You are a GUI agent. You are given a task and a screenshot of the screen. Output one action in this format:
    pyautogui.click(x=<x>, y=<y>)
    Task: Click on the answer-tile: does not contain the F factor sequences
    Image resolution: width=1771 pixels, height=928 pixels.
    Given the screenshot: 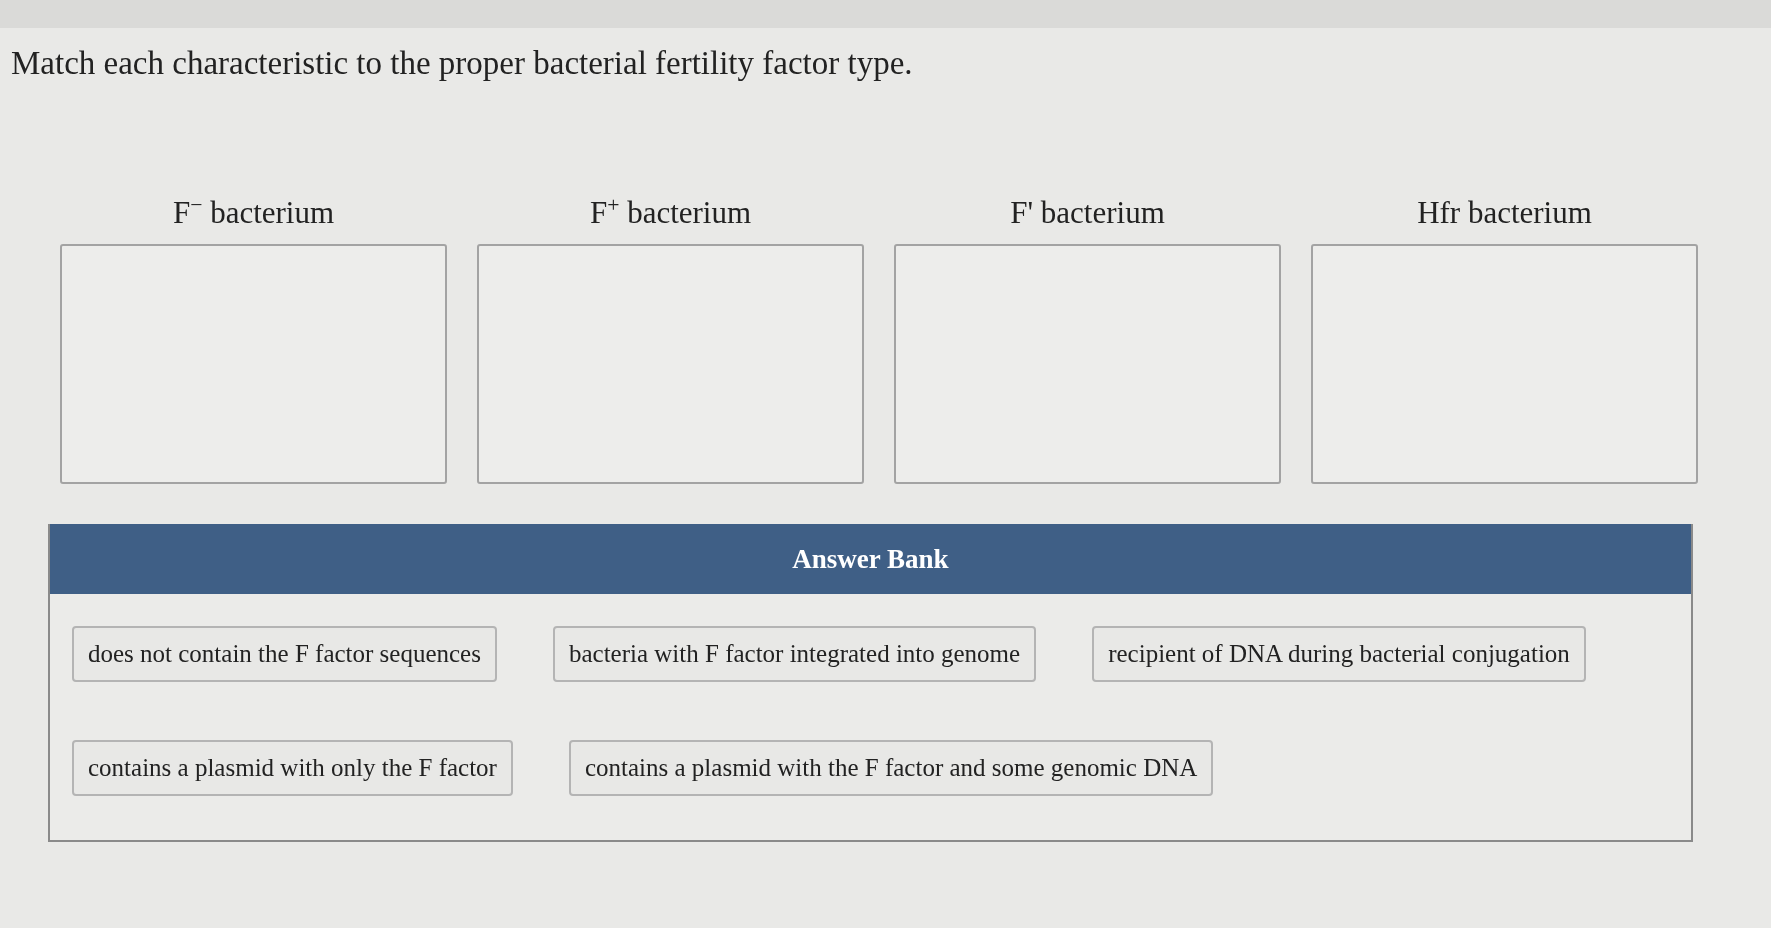 What is the action you would take?
    pyautogui.click(x=284, y=654)
    